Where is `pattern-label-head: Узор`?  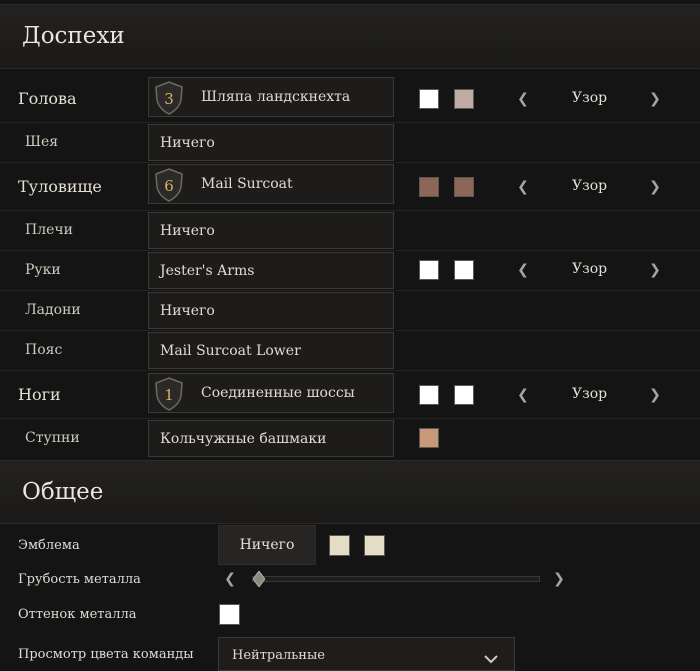 pattern-label-head: Узор is located at coordinates (590, 98).